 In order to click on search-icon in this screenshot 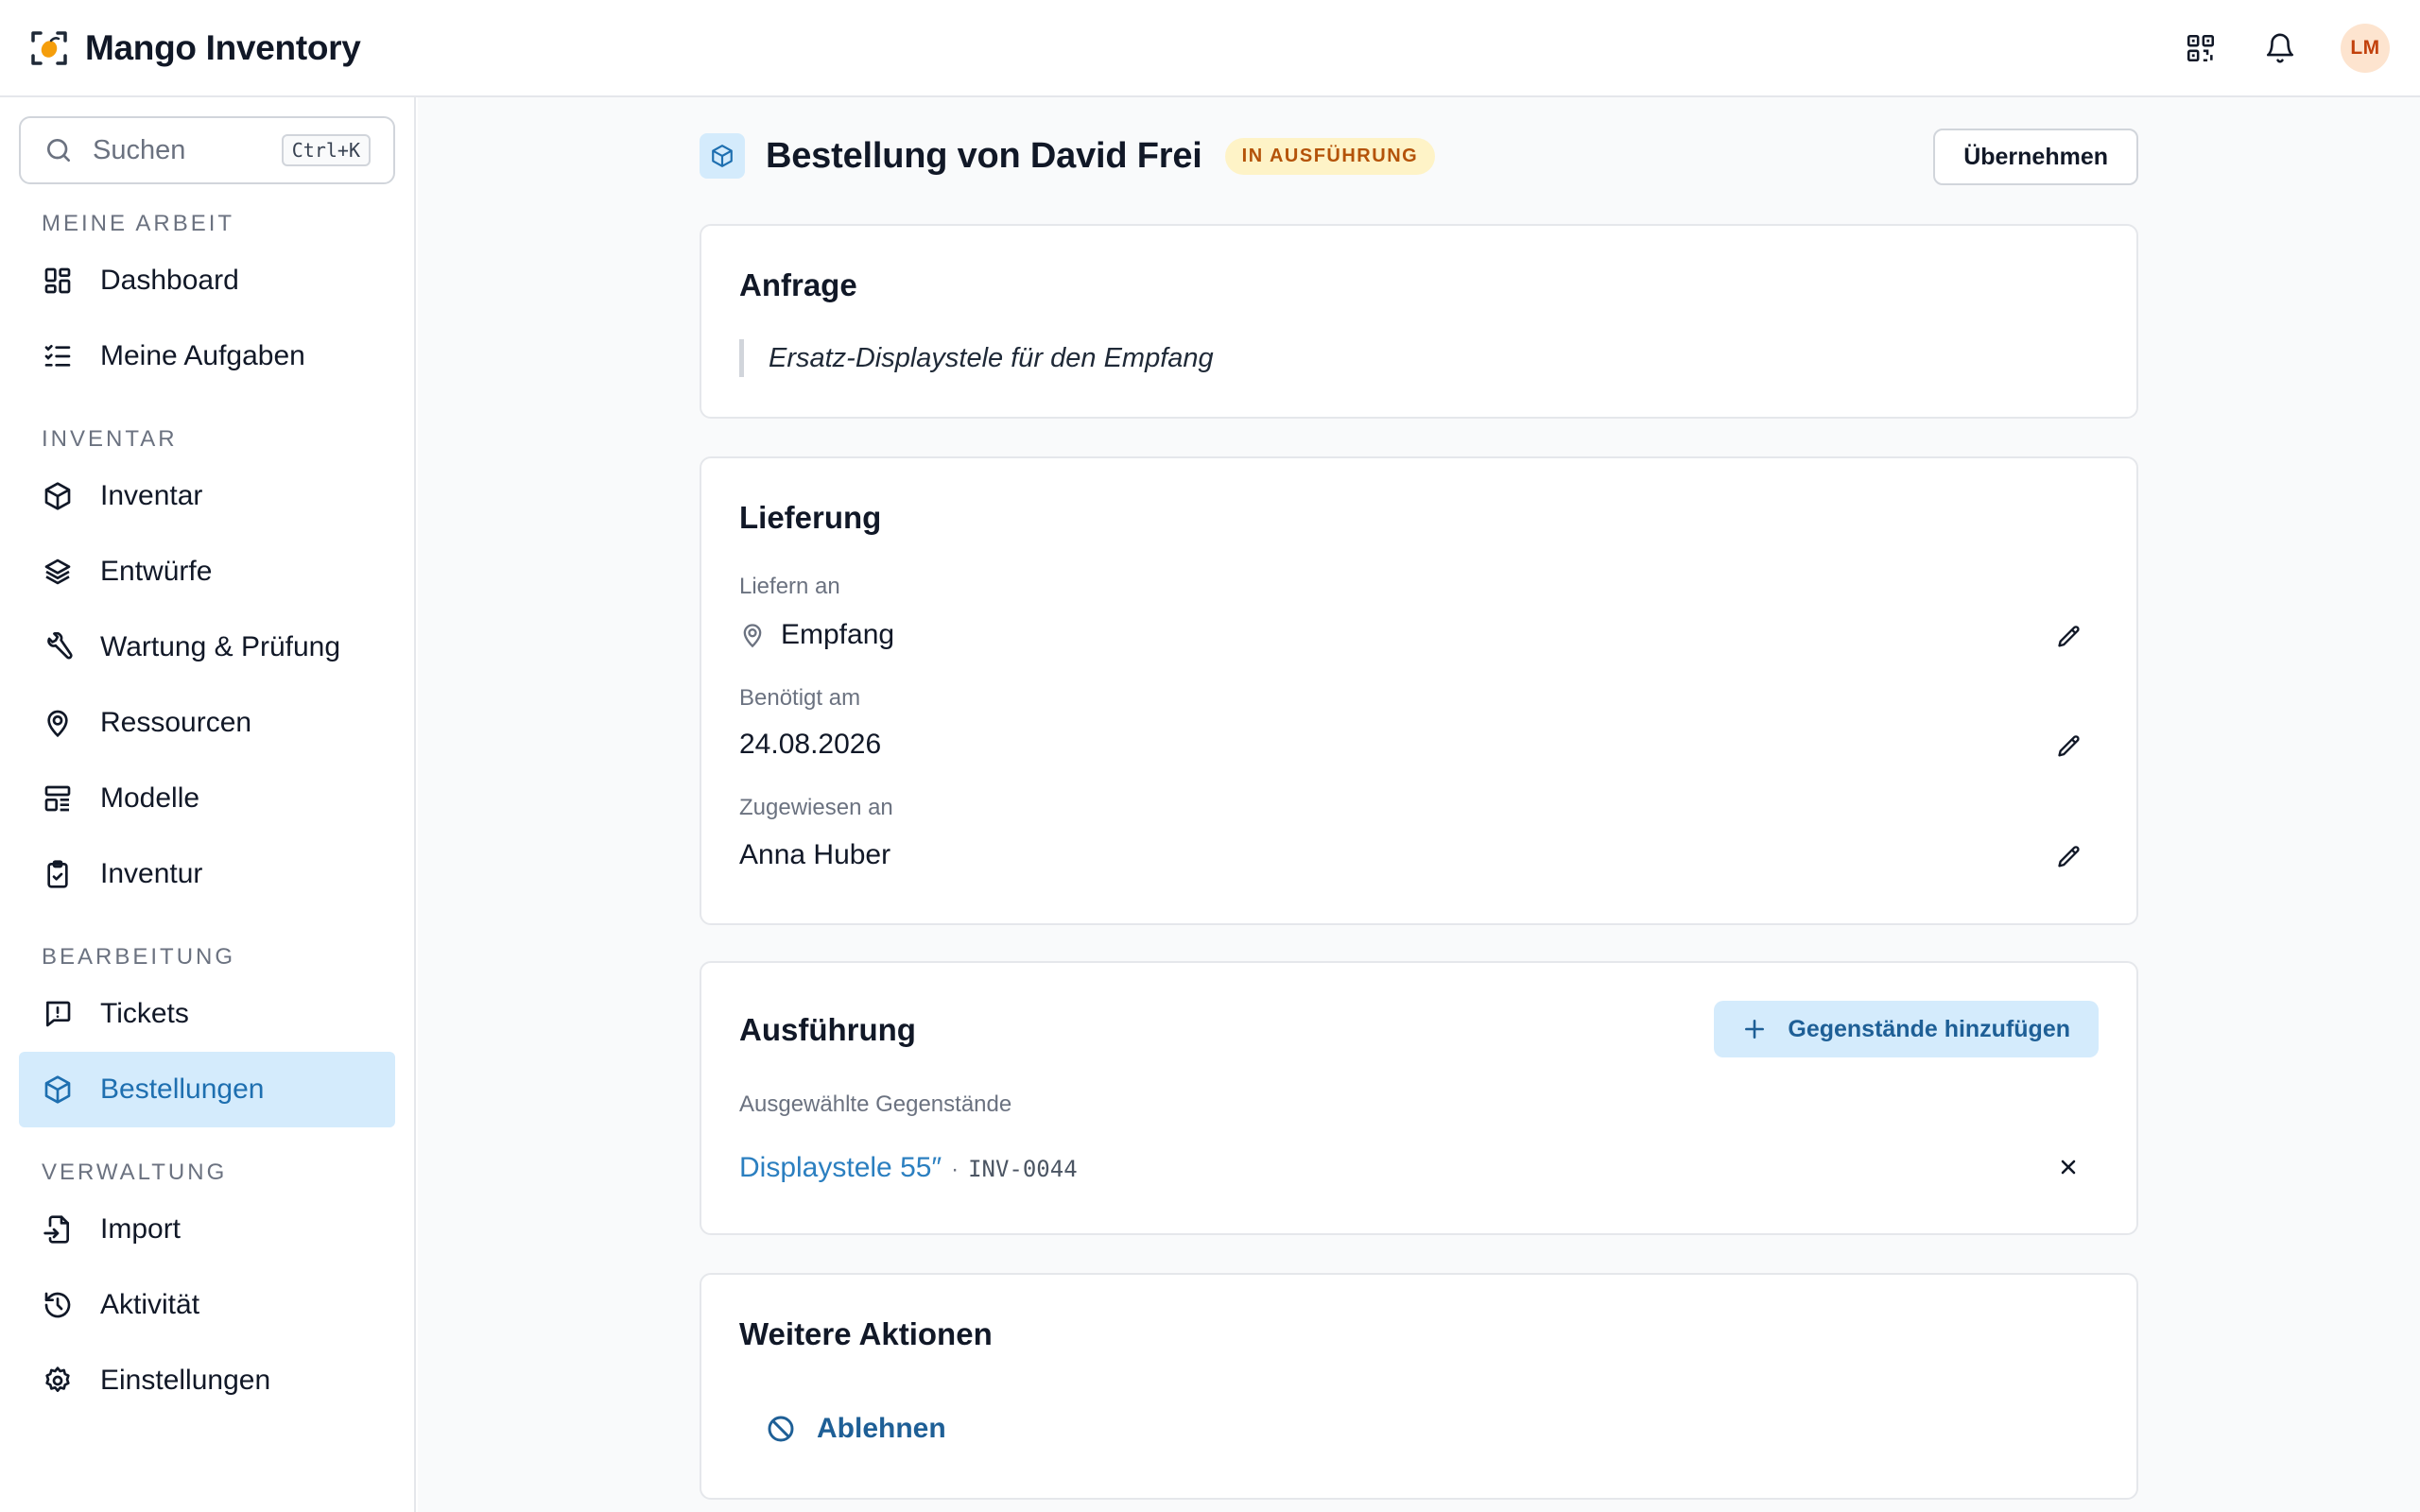, I will do `click(58, 150)`.